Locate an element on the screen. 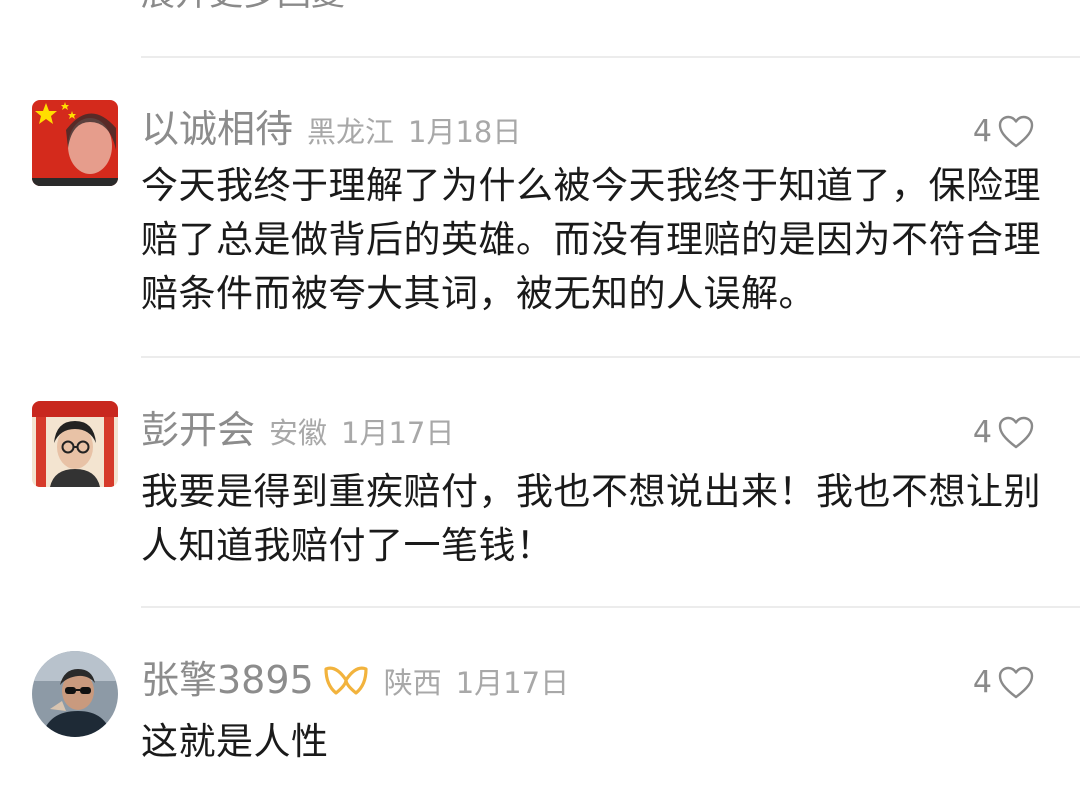  comment-text: 这就是人性 is located at coordinates (235, 741).